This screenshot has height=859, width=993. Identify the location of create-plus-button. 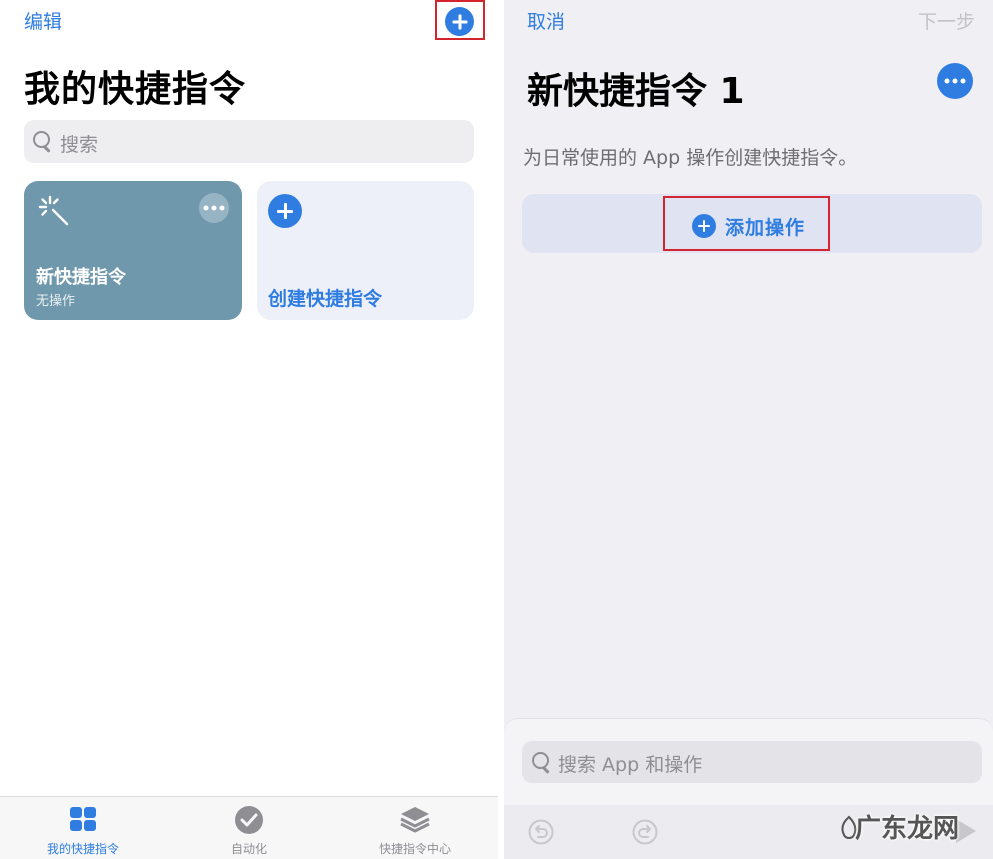
(285, 211).